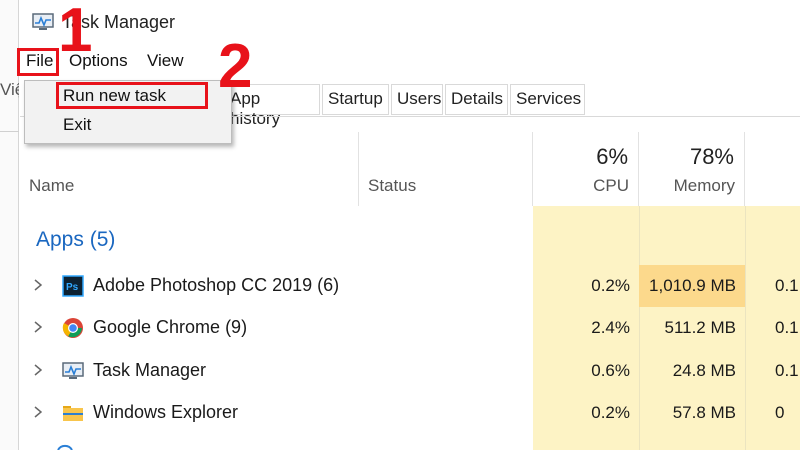 This screenshot has width=800, height=450. I want to click on file-highlight-box, so click(38, 62).